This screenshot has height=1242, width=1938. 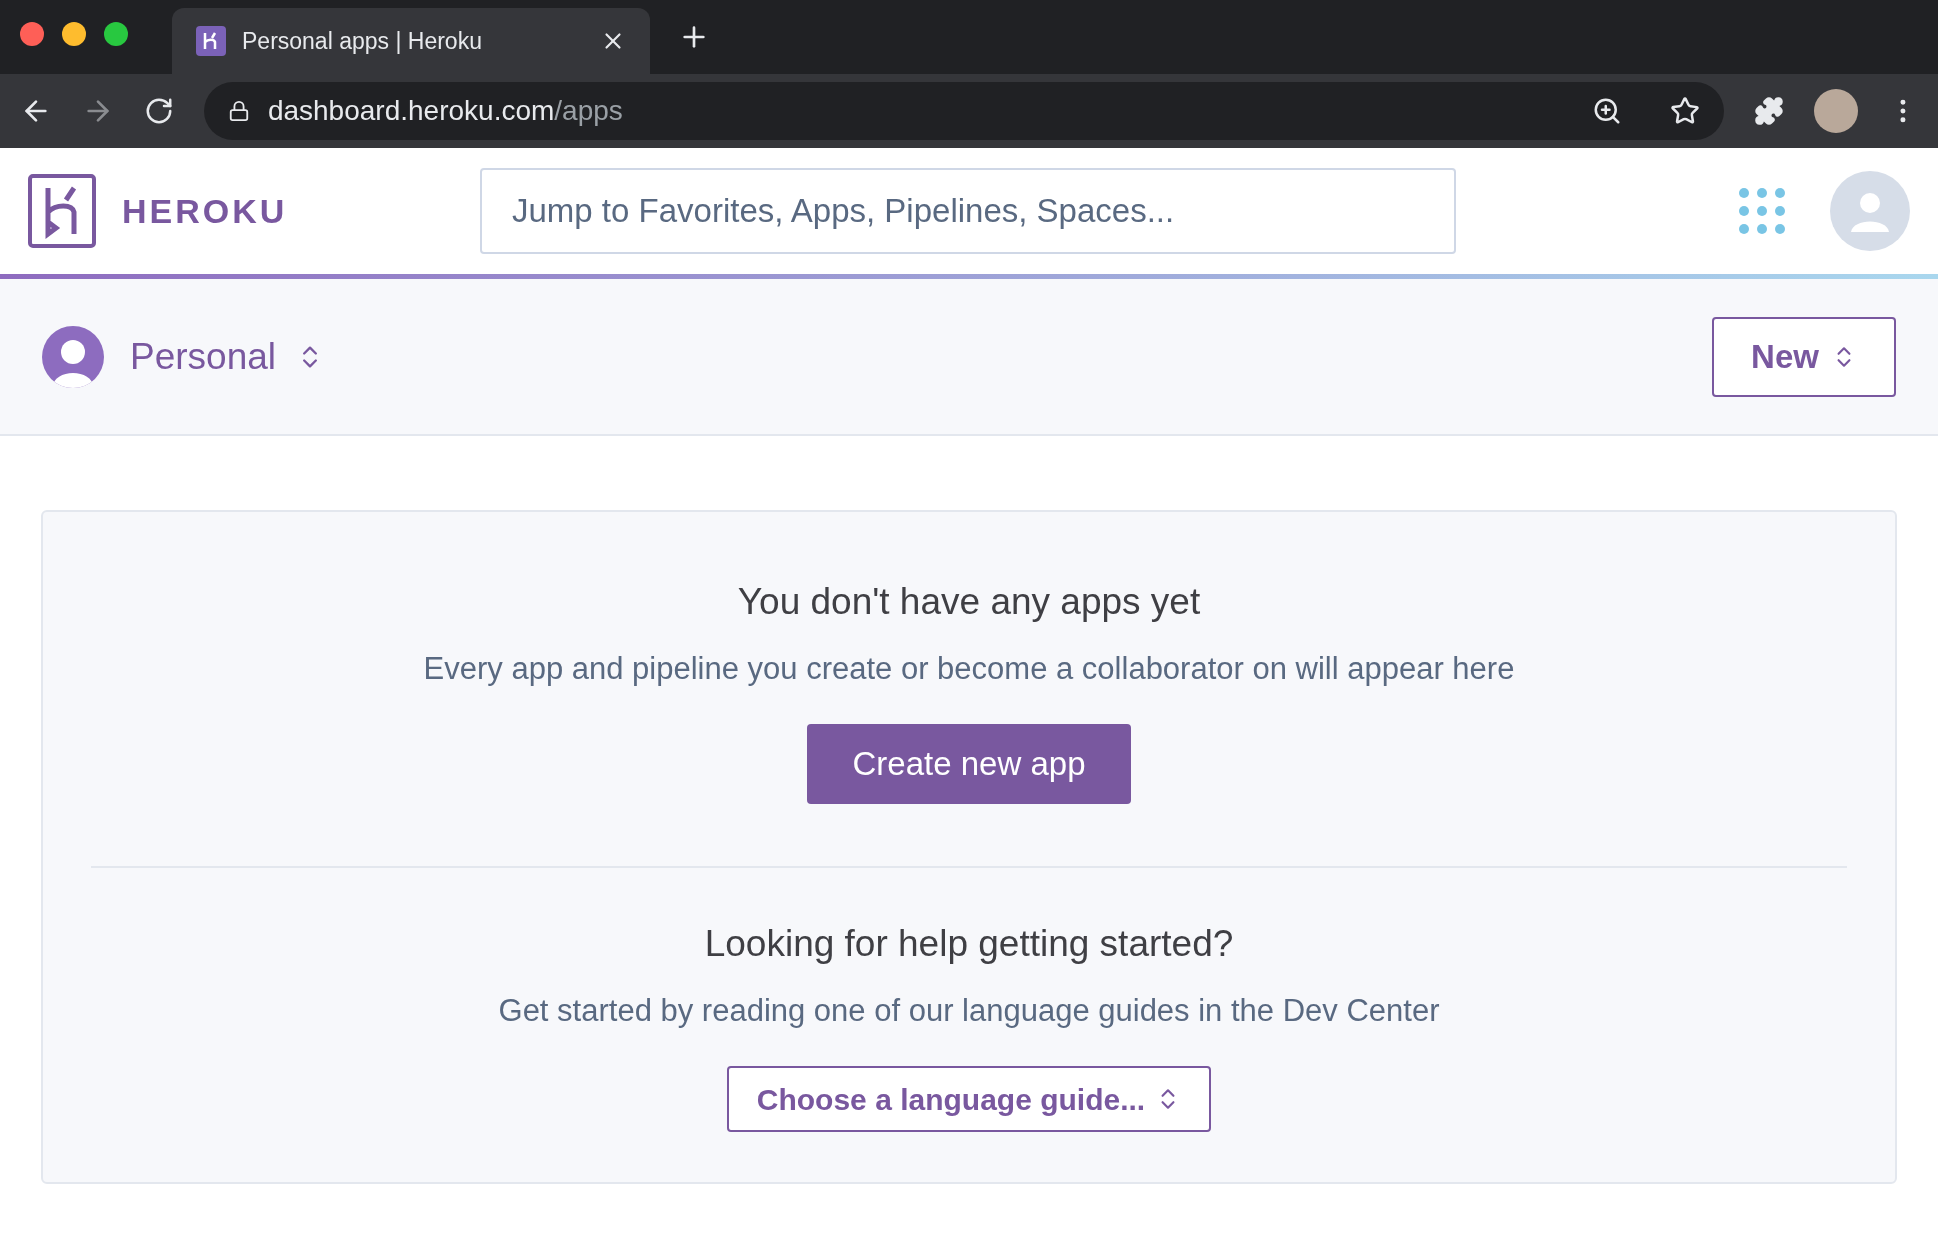 What do you see at coordinates (969, 944) in the screenshot?
I see `help-title: Looking for help getting started?` at bounding box center [969, 944].